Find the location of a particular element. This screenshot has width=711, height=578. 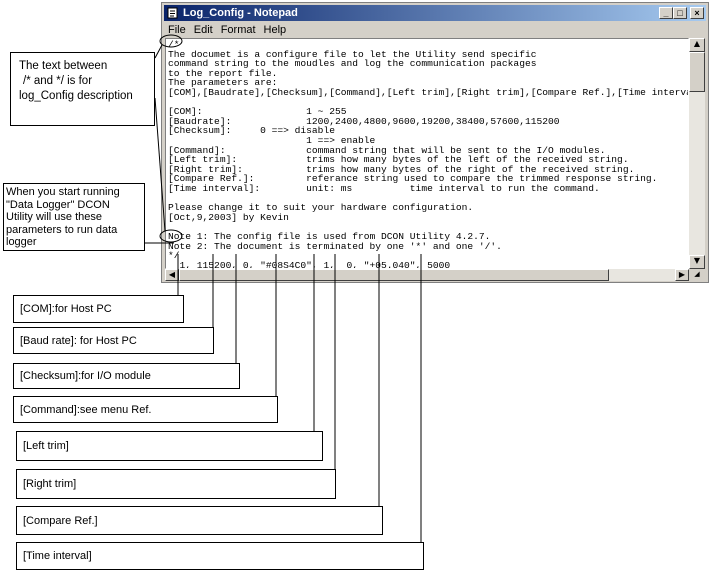

scroll-down-button: ▼ is located at coordinates (697, 262).